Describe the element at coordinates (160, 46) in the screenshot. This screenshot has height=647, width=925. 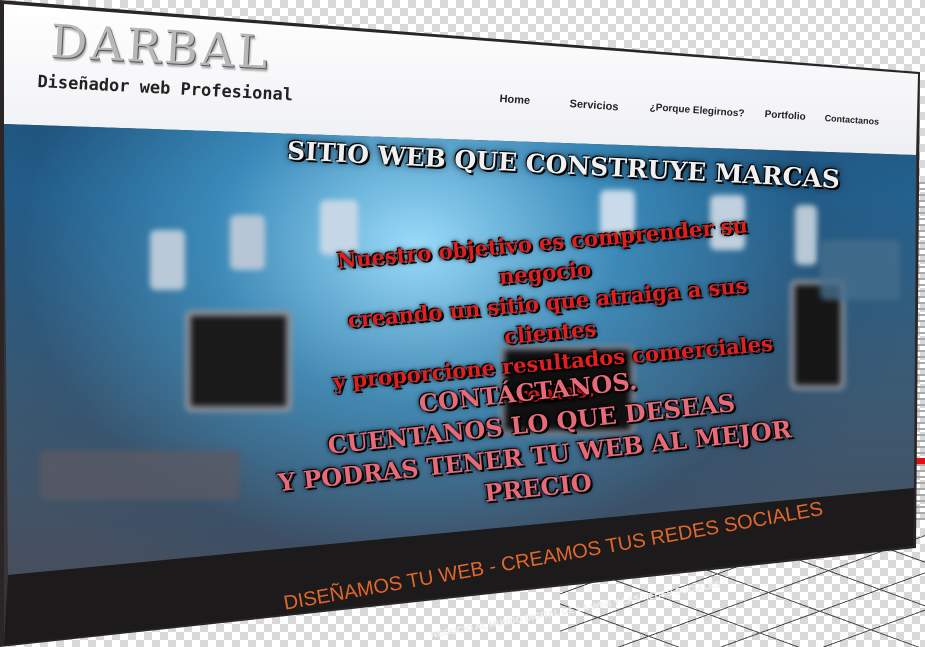
I see `brand-logo: DARBAL` at that location.